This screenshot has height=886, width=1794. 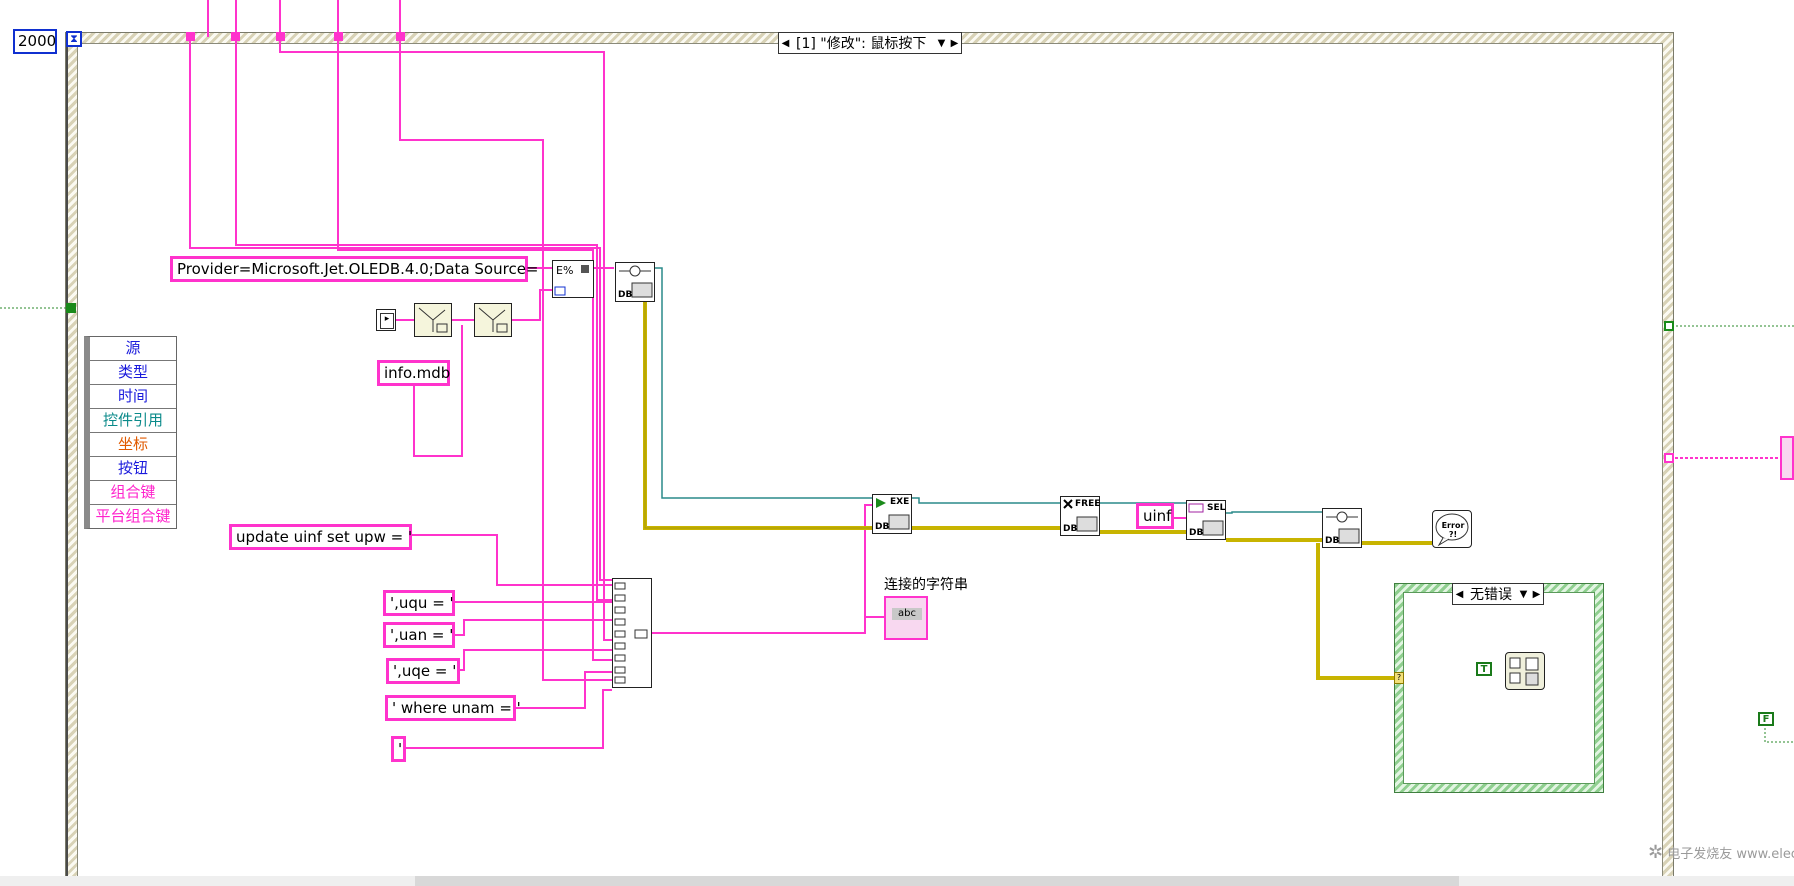 What do you see at coordinates (133, 445) in the screenshot?
I see `event-data-item: 坐标` at bounding box center [133, 445].